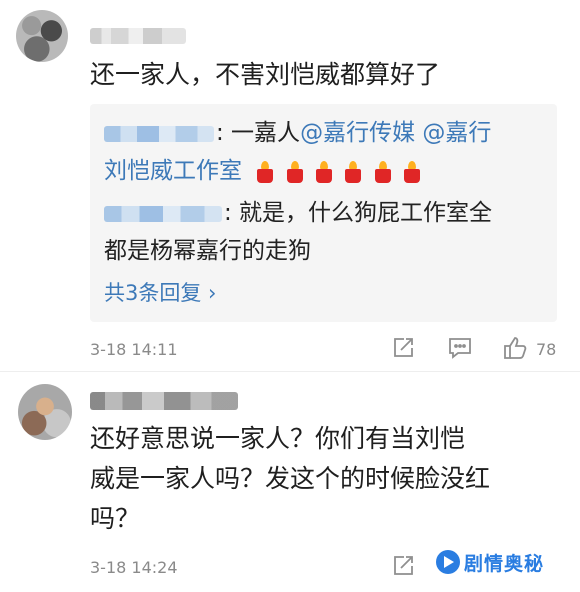 This screenshot has width=580, height=592. Describe the element at coordinates (160, 293) in the screenshot. I see `more-replies-link: 共3条回复 ›` at that location.